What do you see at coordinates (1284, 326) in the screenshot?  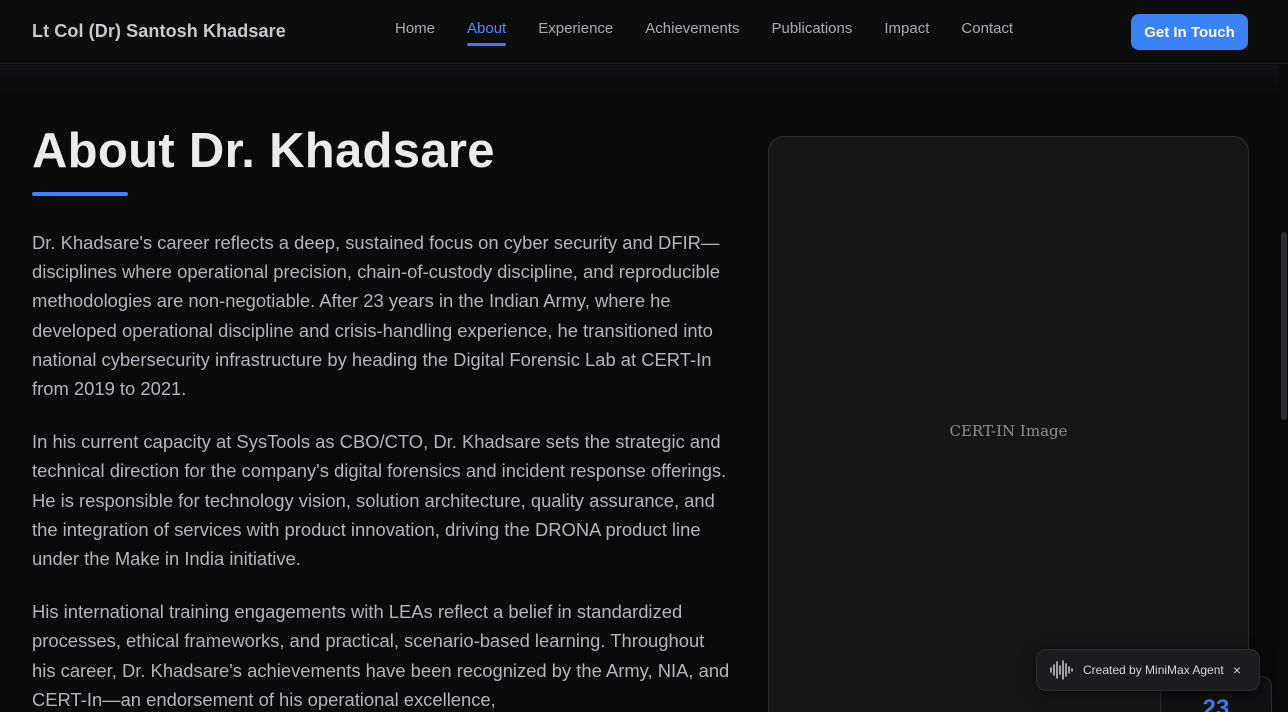 I see `scrollbar-thumb` at bounding box center [1284, 326].